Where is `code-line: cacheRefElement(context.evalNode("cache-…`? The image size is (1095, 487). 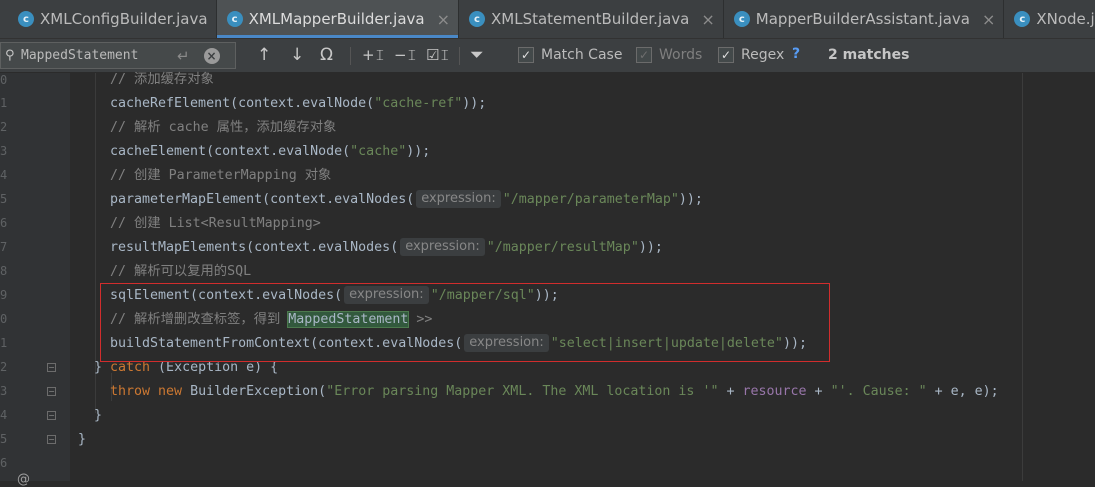 code-line: cacheRefElement(context.evalNode("cache-… is located at coordinates (298, 103).